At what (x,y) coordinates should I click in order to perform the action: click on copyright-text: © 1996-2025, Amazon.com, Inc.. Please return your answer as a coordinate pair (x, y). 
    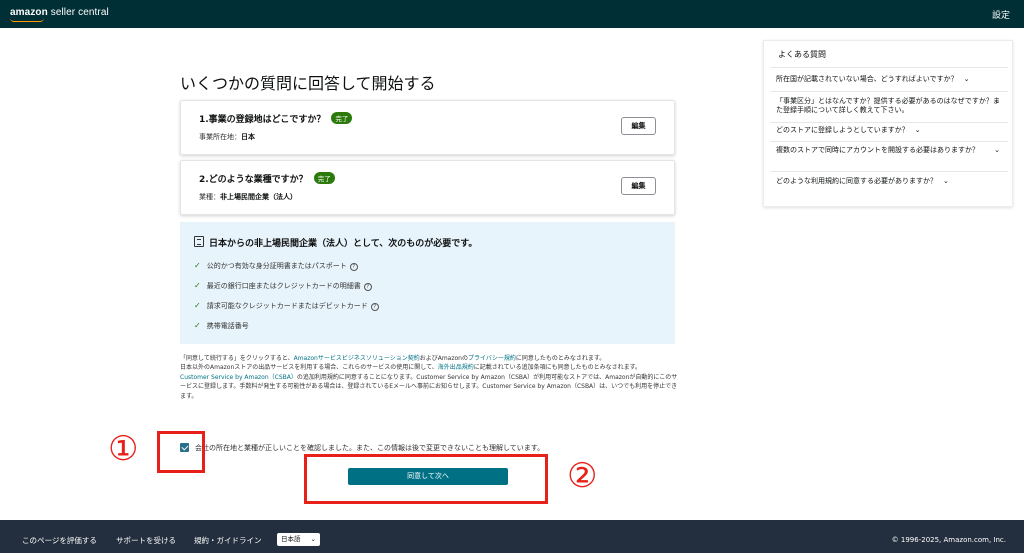
    Looking at the image, I should click on (948, 540).